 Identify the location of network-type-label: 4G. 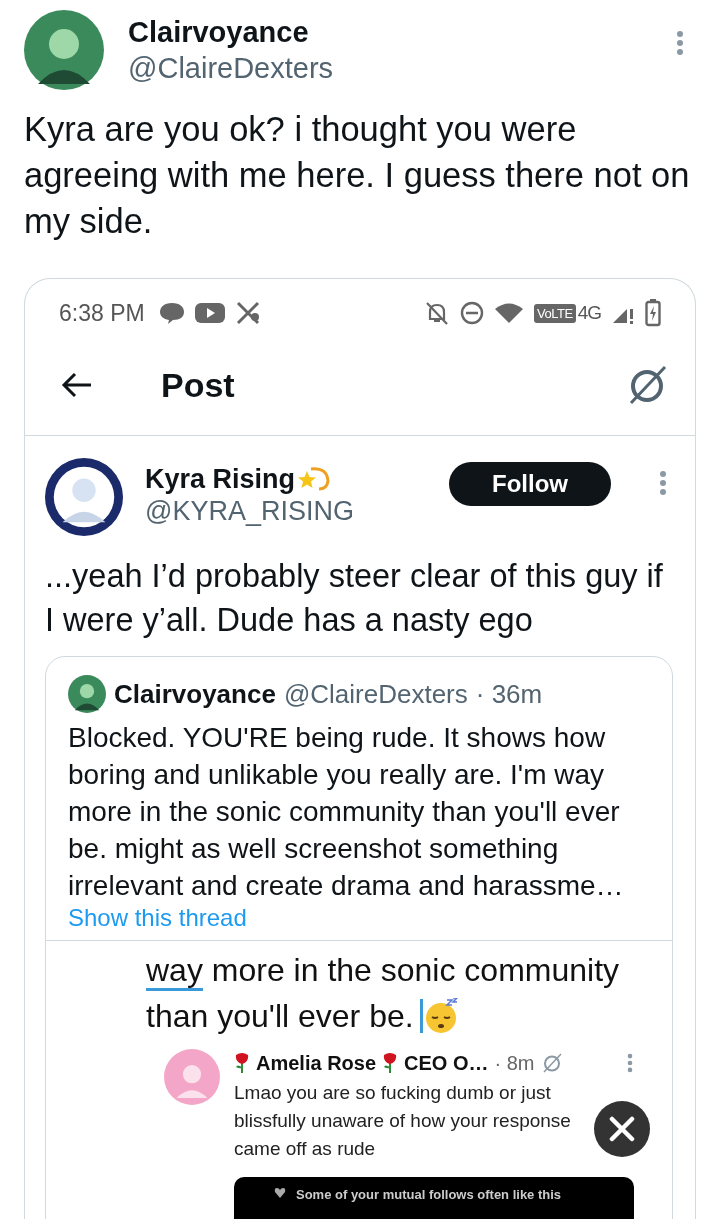
(589, 313).